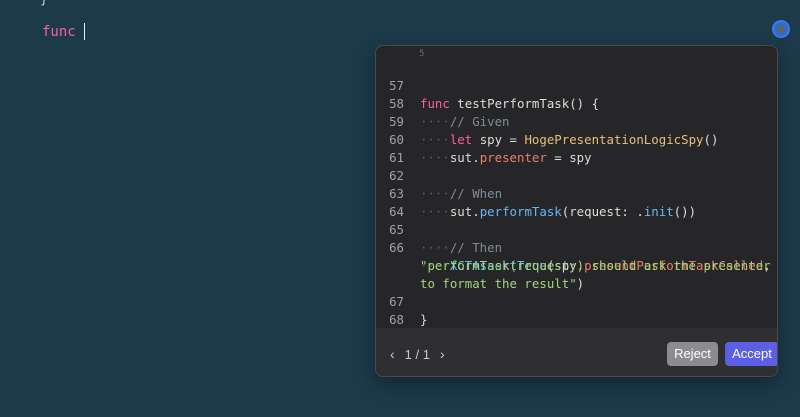 This screenshot has height=417, width=800. I want to click on current-code-line: func, so click(63, 31).